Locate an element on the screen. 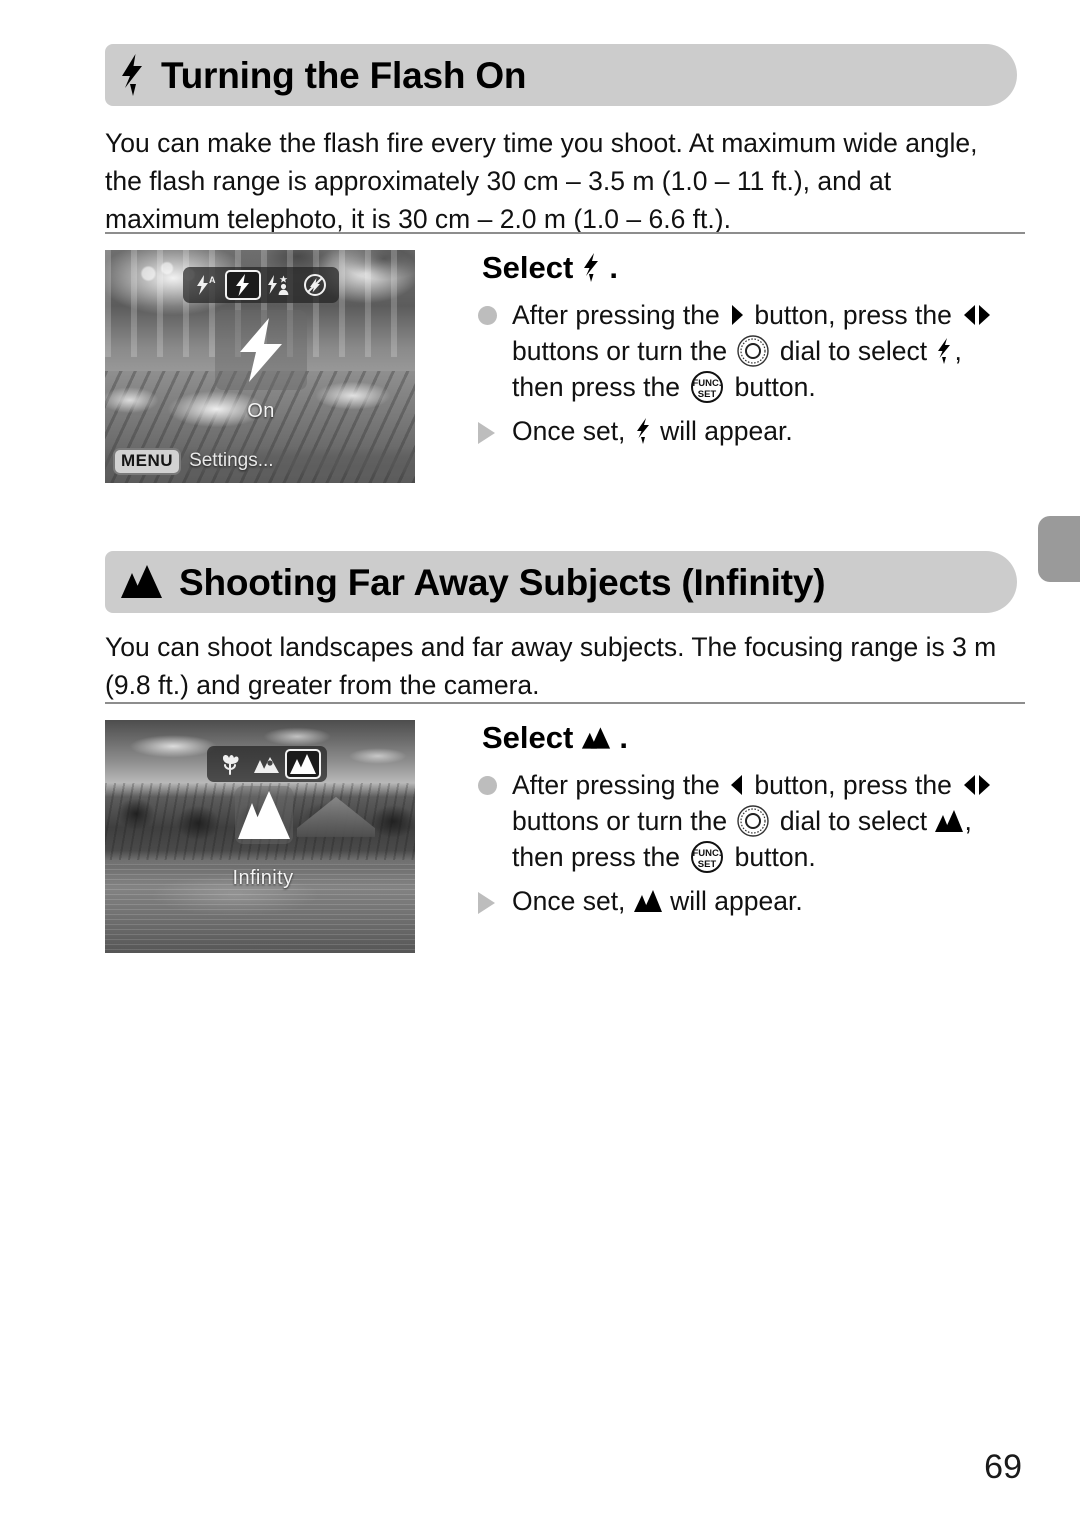 The width and height of the screenshot is (1080, 1521). flash-mode-bar: A is located at coordinates (261, 285).